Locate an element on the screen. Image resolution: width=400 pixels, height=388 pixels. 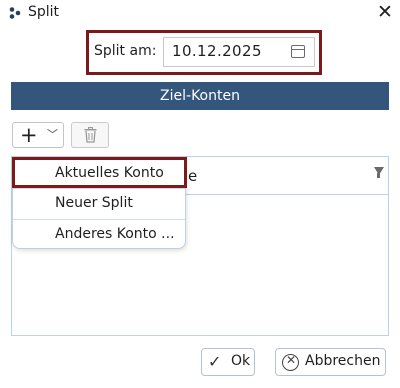
cancel-label: Abbrechen is located at coordinates (343, 361).